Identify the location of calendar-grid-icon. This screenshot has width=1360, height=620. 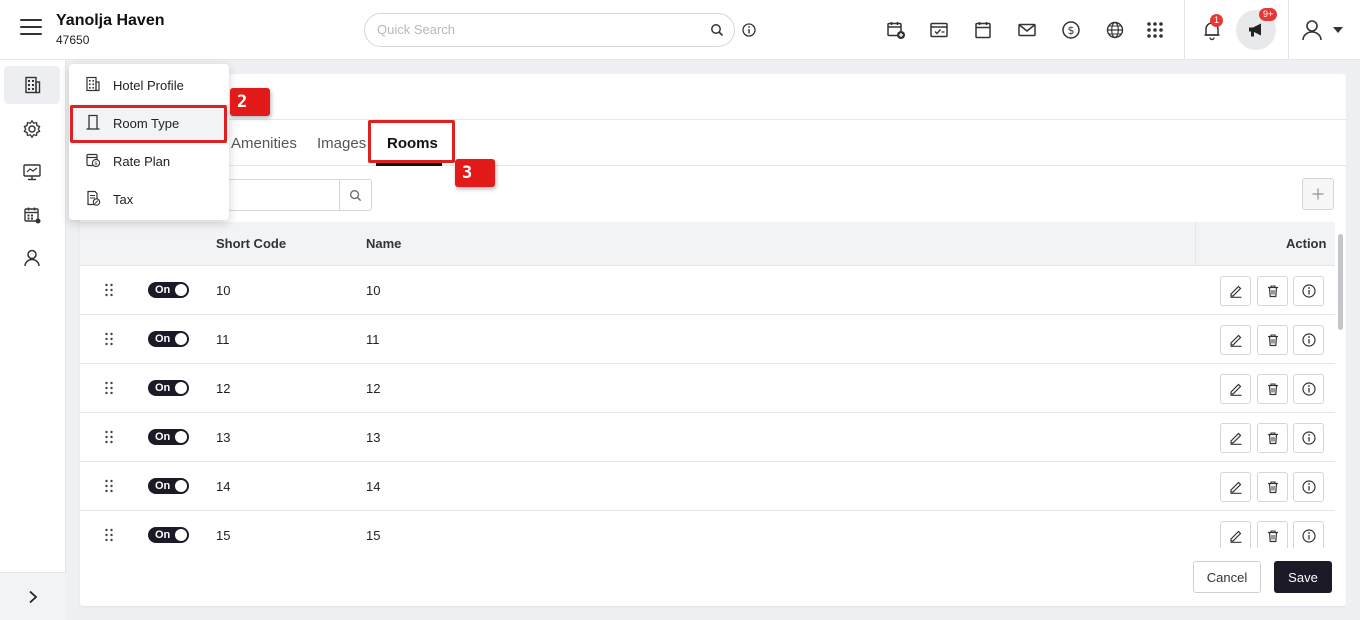
(32, 215).